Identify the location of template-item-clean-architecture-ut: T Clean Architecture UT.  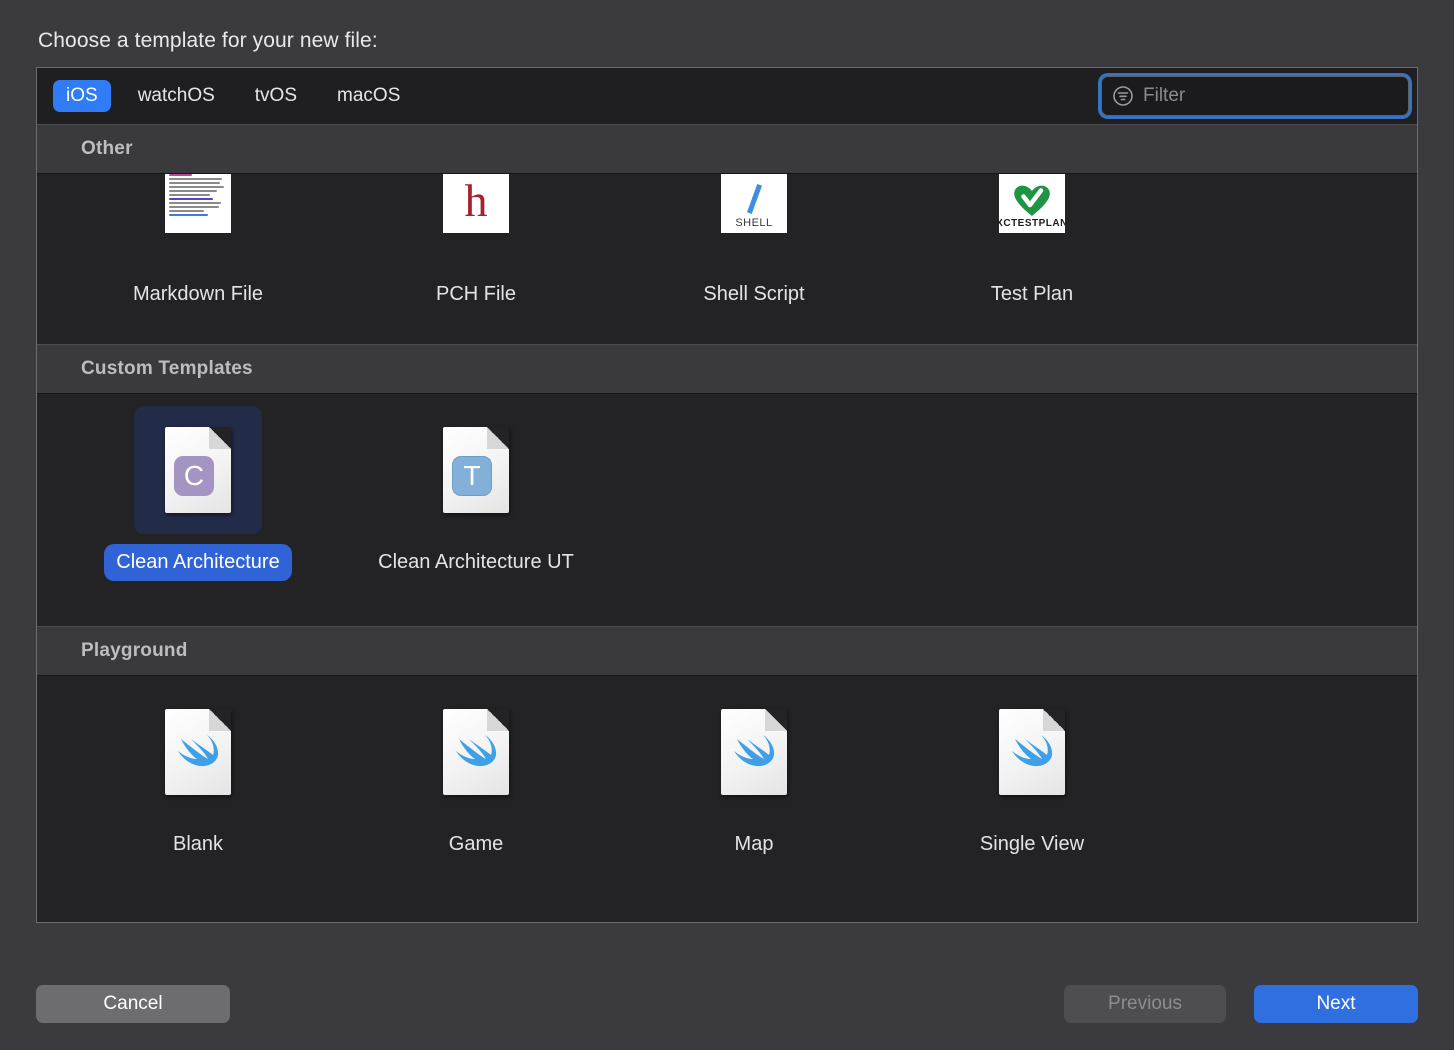
(476, 487).